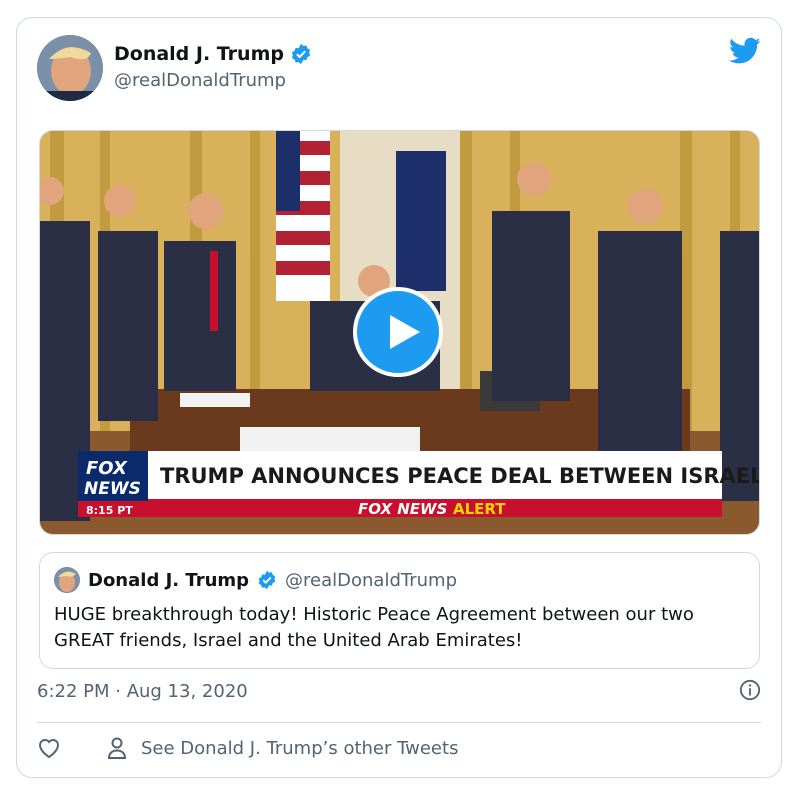 The height and width of the screenshot is (799, 800). I want to click on divider, so click(399, 722).